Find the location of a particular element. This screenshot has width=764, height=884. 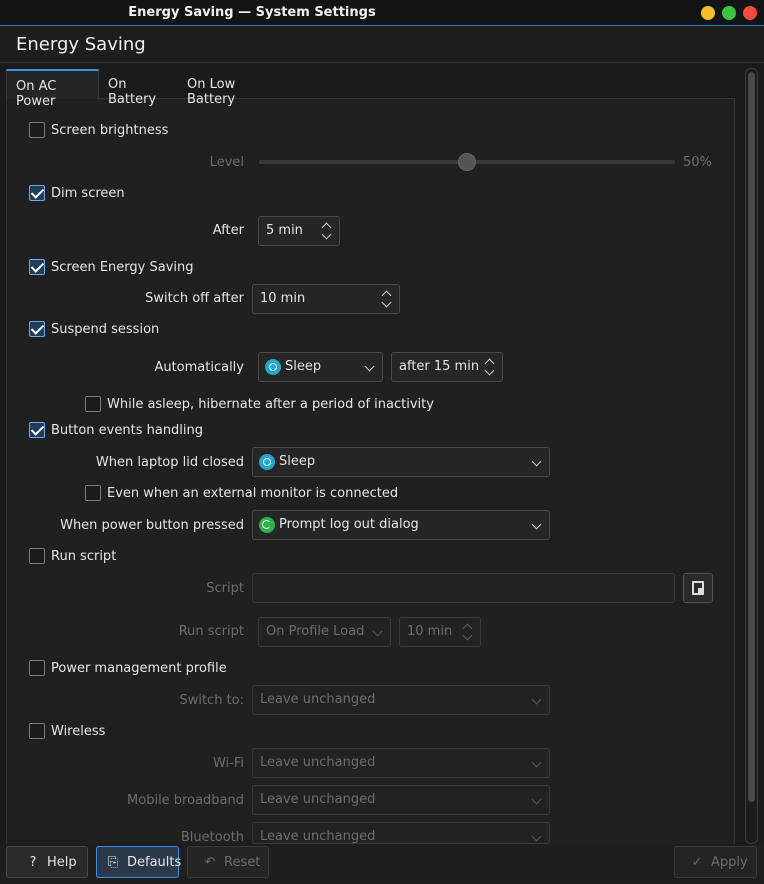

tab-on-low-battery: On Low Battery is located at coordinates (232, 88).